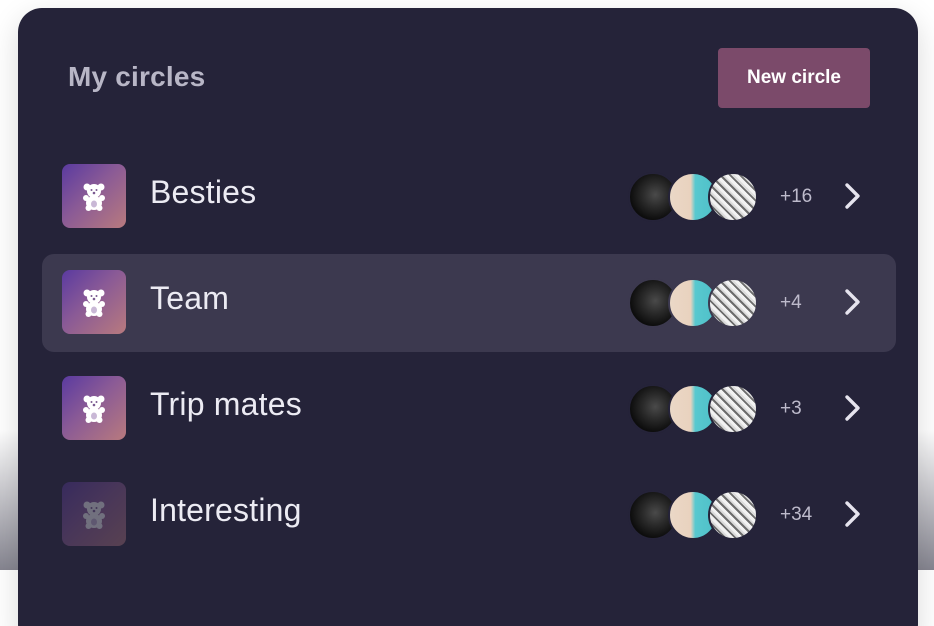 The image size is (934, 626). Describe the element at coordinates (791, 302) in the screenshot. I see `extra-member-count: +4` at that location.